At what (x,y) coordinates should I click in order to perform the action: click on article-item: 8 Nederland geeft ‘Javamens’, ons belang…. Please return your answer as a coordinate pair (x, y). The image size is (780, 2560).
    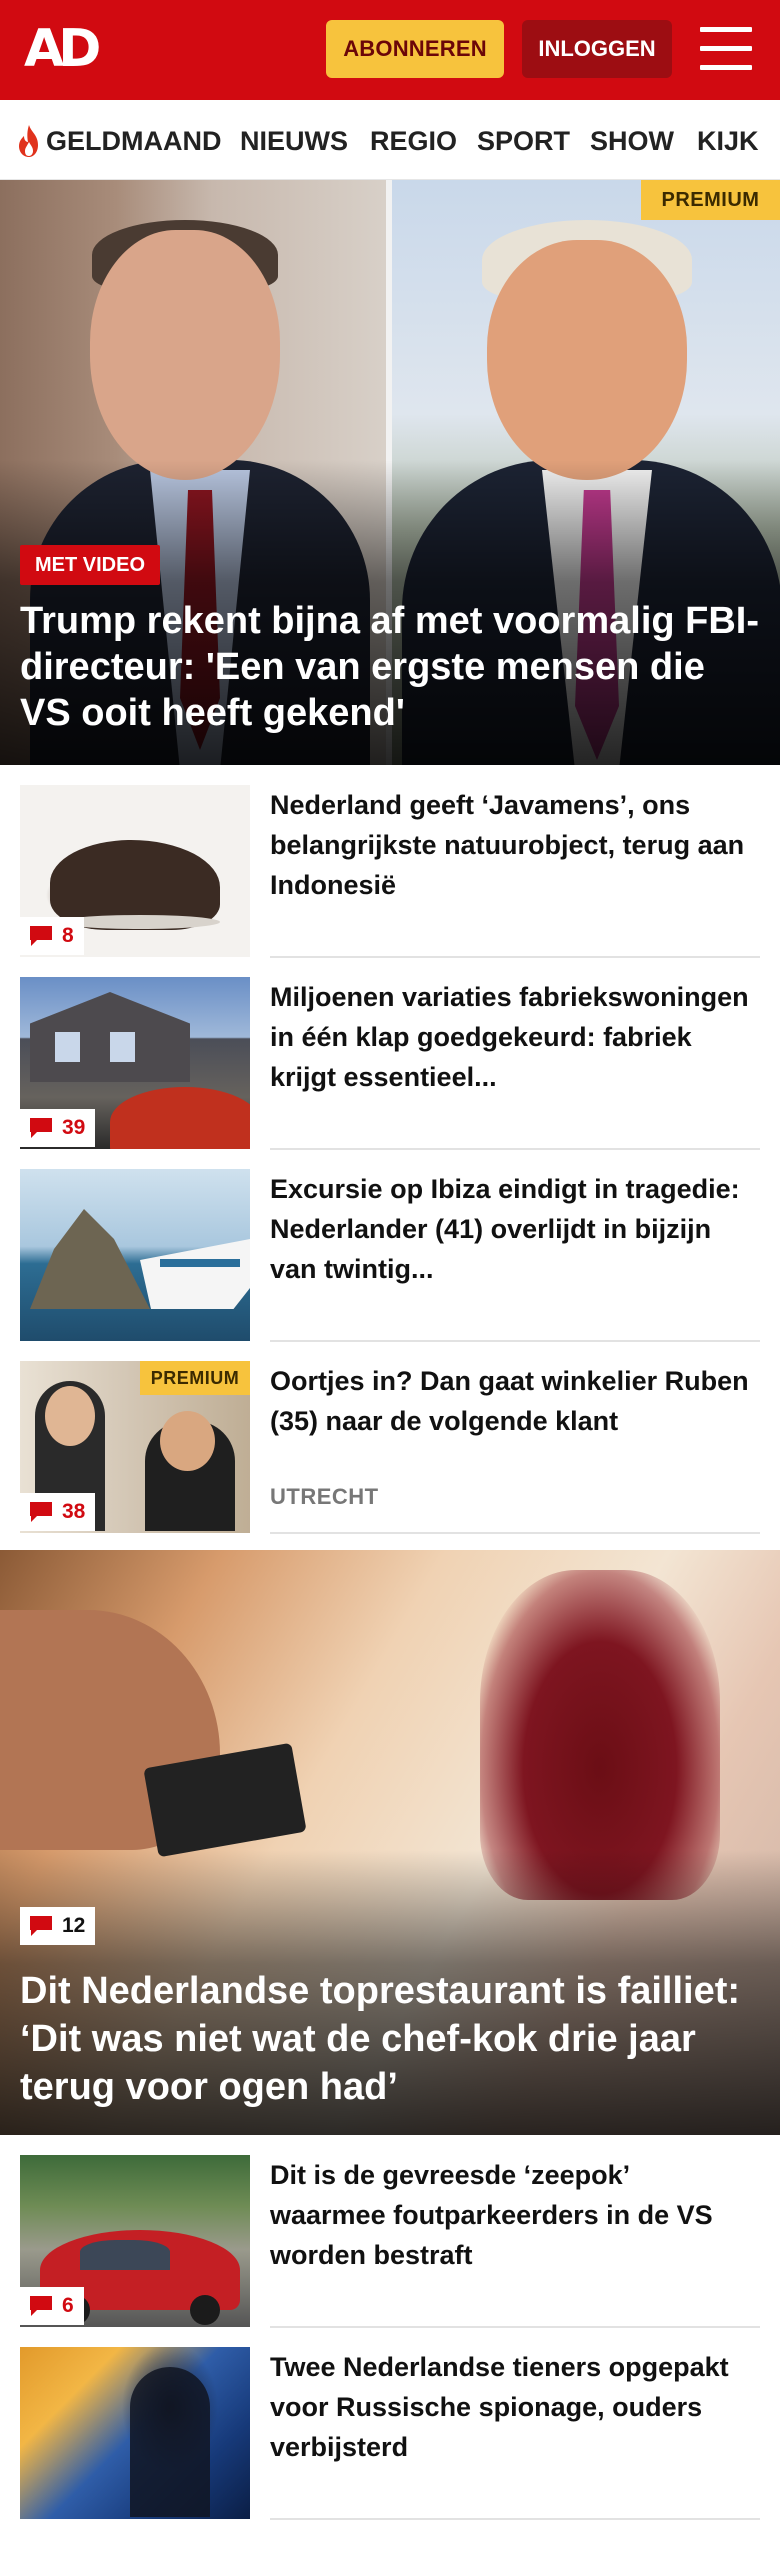
    Looking at the image, I should click on (390, 861).